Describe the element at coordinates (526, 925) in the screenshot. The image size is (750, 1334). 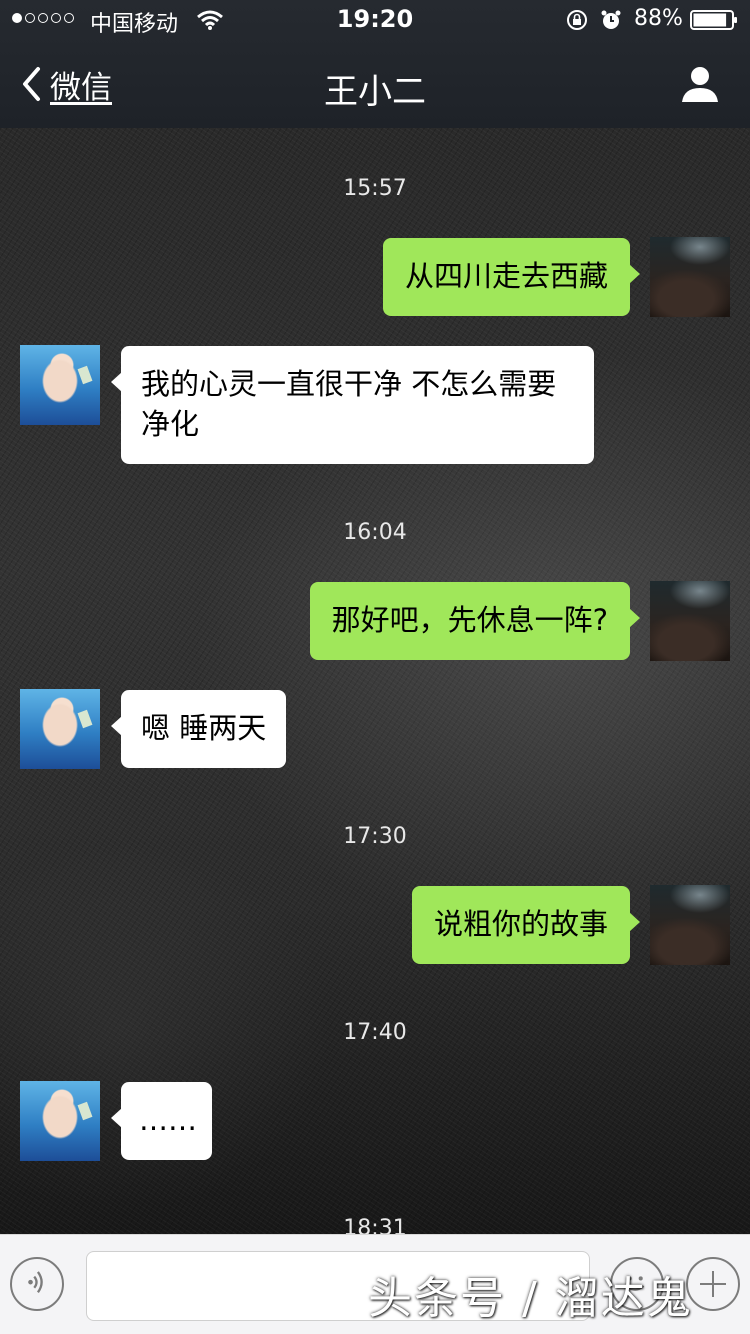
I see `outgoing-message-bubble: 说粗你的故事` at that location.